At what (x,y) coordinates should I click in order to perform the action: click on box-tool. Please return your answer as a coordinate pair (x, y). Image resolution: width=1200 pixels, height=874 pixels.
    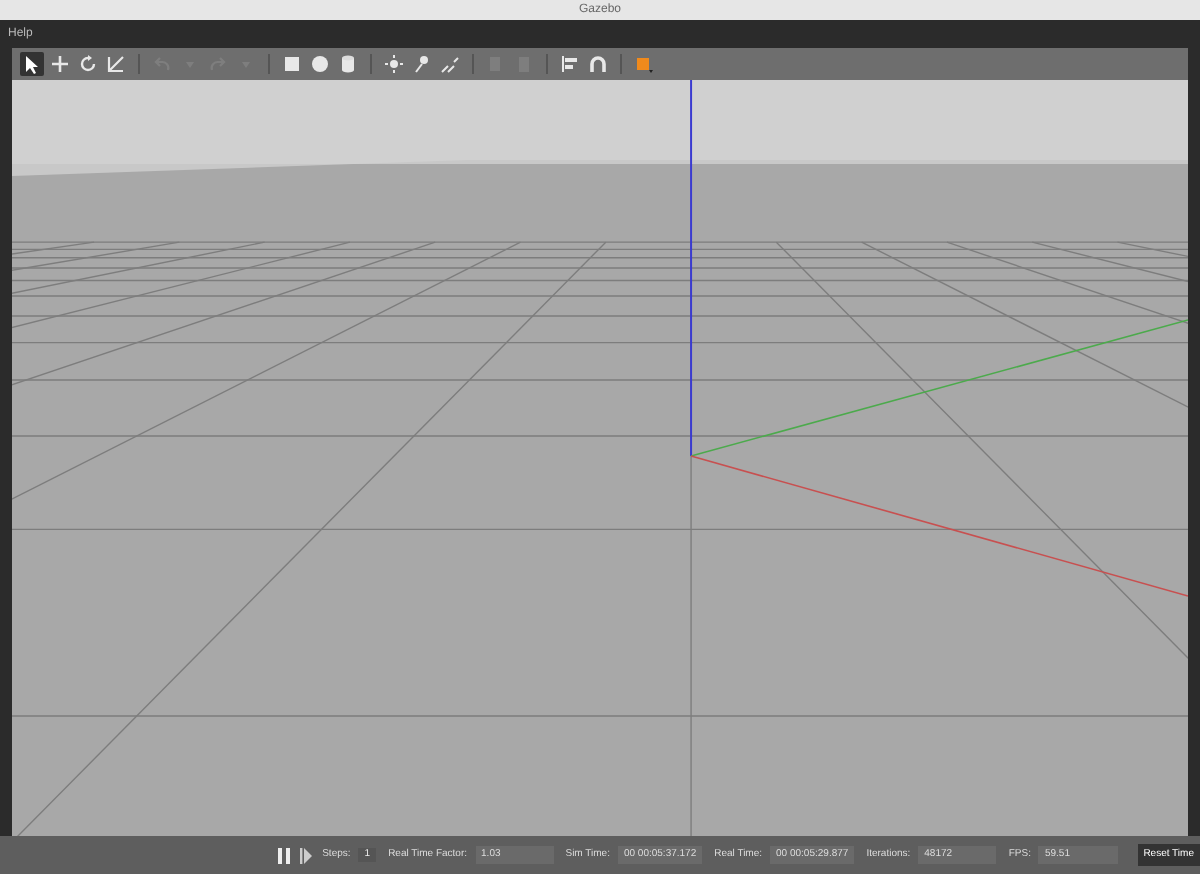
    Looking at the image, I should click on (292, 64).